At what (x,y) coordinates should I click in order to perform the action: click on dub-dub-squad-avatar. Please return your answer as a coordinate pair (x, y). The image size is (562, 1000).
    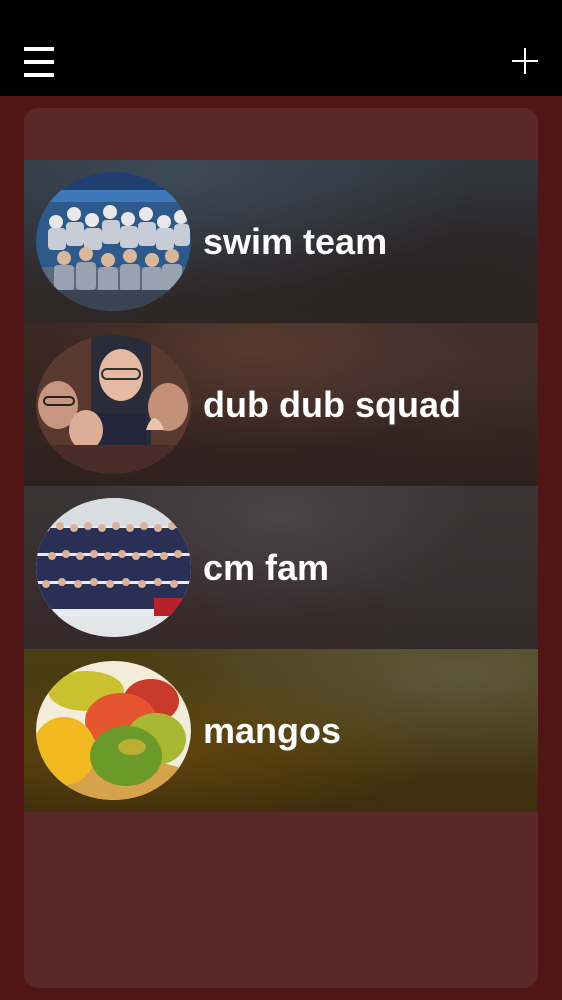
    Looking at the image, I should click on (113, 404).